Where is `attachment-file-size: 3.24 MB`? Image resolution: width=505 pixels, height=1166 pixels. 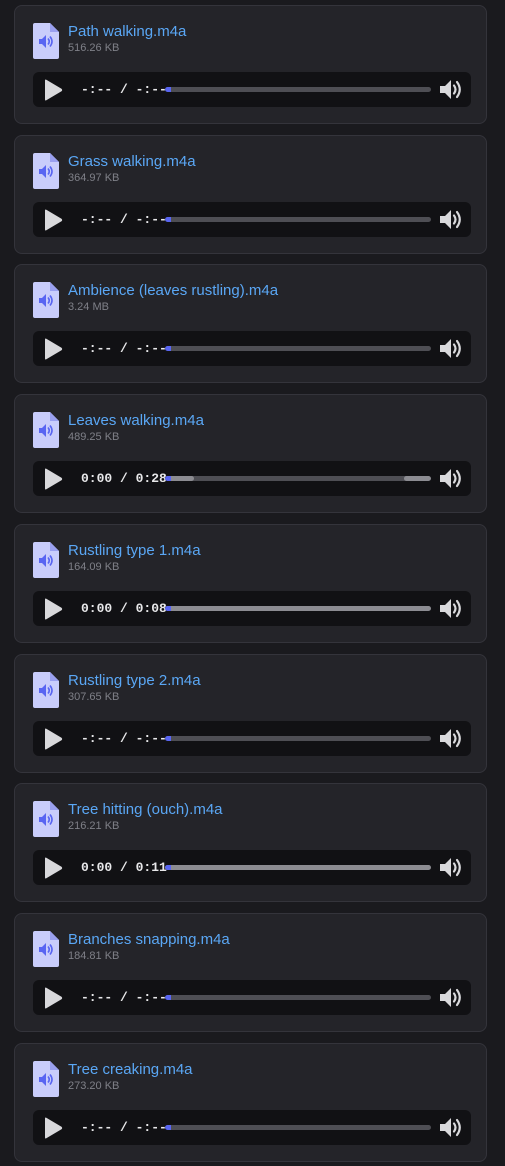 attachment-file-size: 3.24 MB is located at coordinates (88, 307).